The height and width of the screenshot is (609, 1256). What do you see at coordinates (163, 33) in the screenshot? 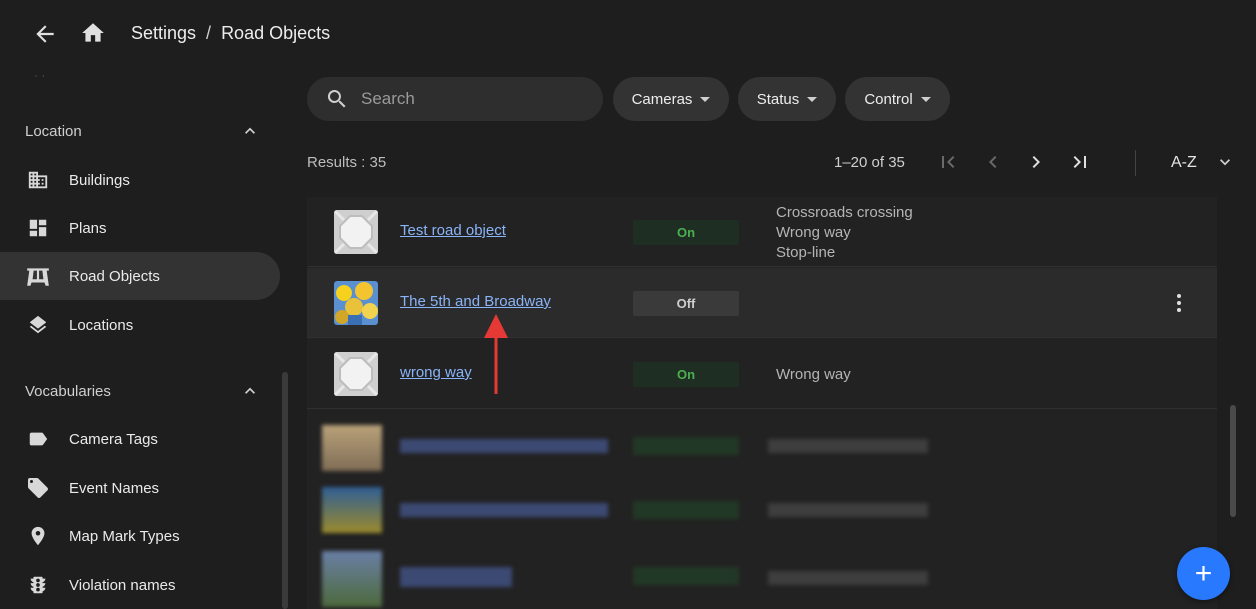
I see `breadcrumb-settings: Settings` at bounding box center [163, 33].